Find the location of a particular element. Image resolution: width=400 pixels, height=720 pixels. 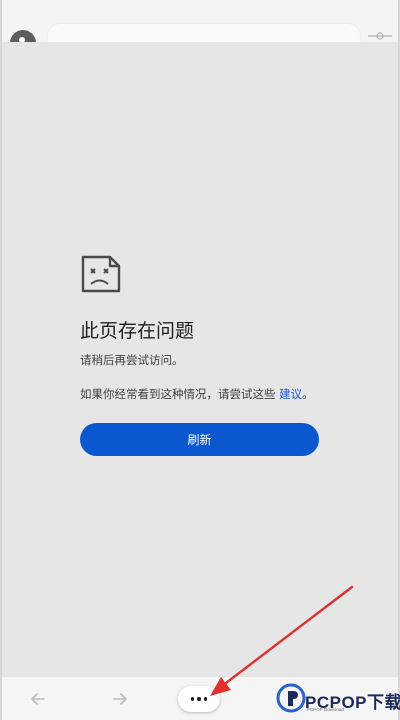

error-message: 请稍后再尝试访问。 is located at coordinates (132, 360).